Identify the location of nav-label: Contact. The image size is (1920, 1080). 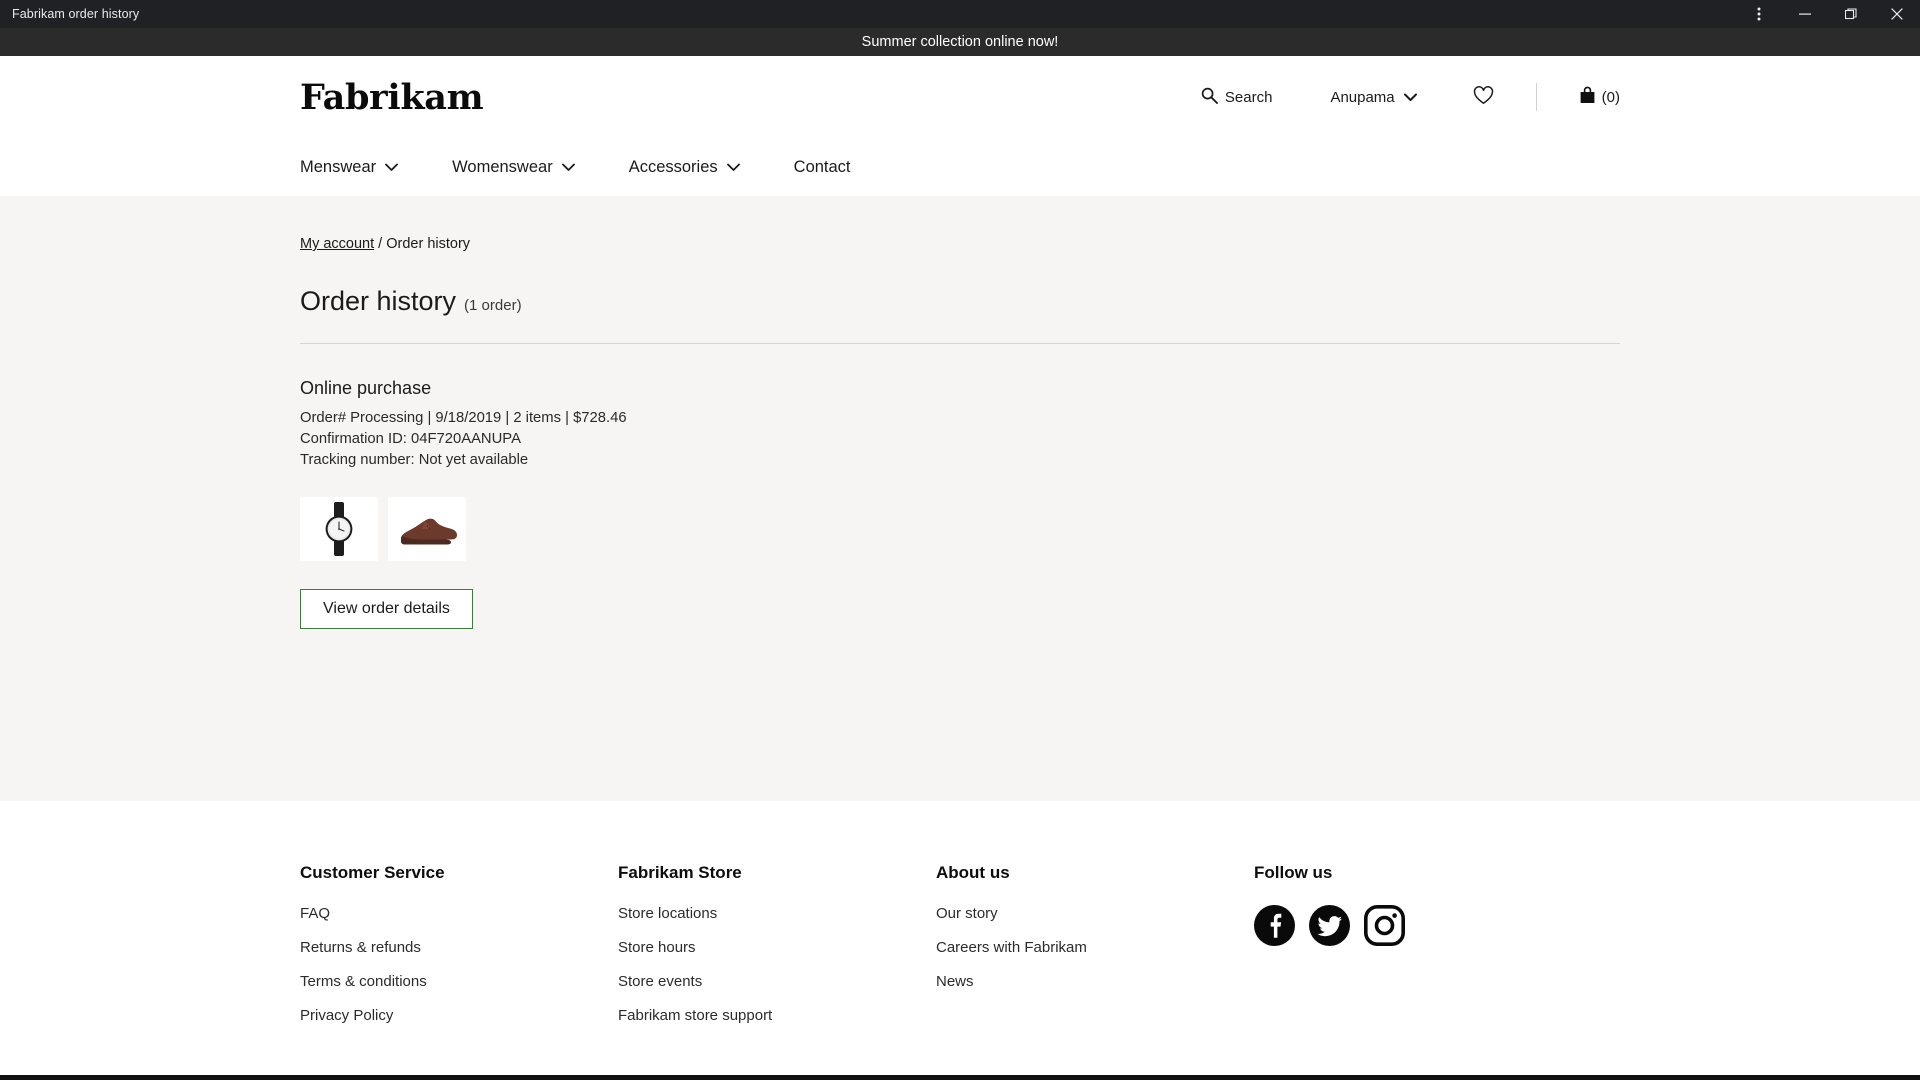
(822, 166).